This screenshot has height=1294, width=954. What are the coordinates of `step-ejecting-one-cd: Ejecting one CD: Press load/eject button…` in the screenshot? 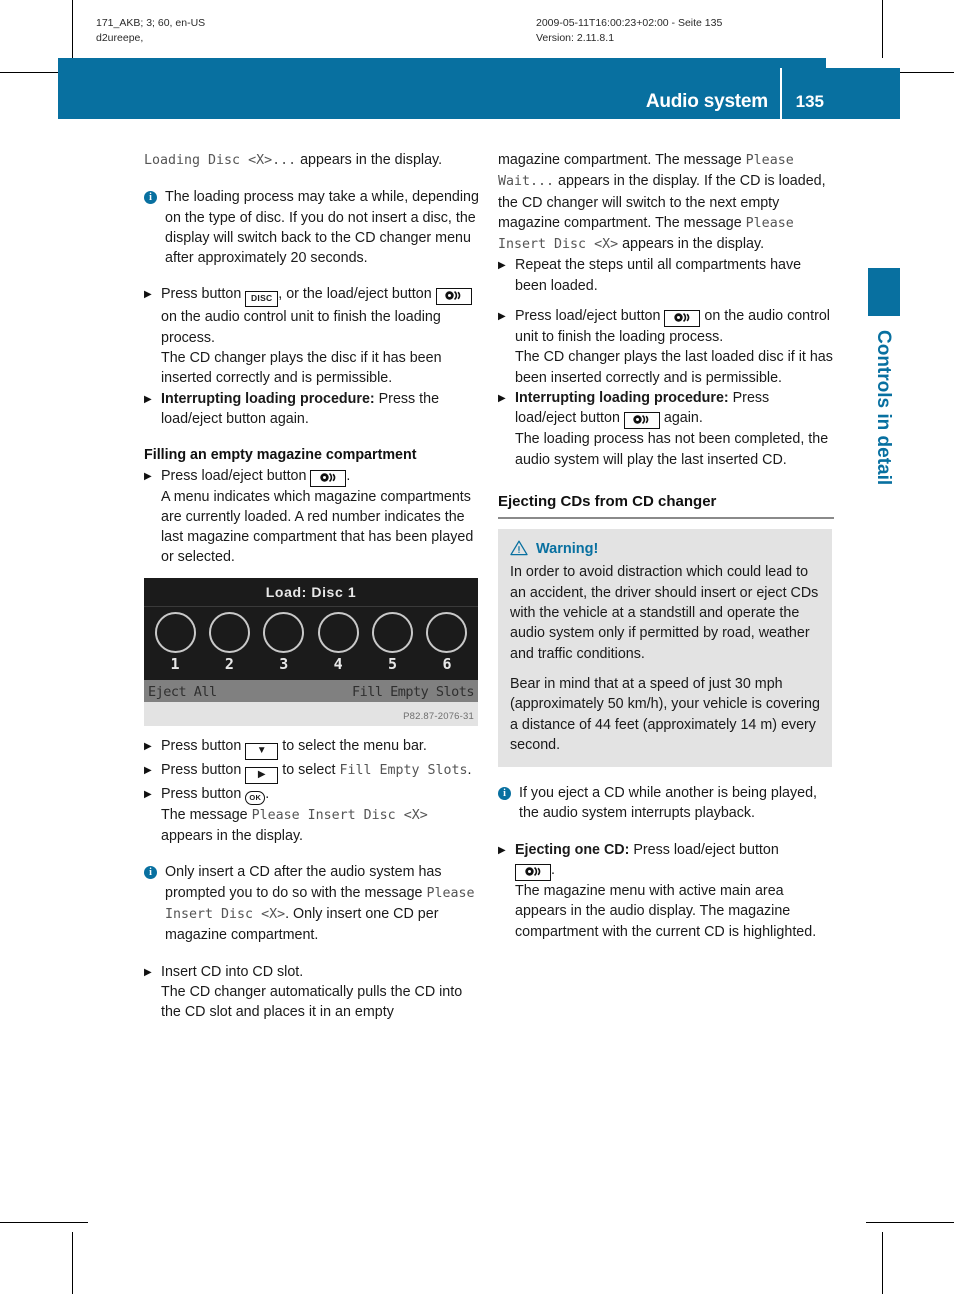 It's located at (666, 891).